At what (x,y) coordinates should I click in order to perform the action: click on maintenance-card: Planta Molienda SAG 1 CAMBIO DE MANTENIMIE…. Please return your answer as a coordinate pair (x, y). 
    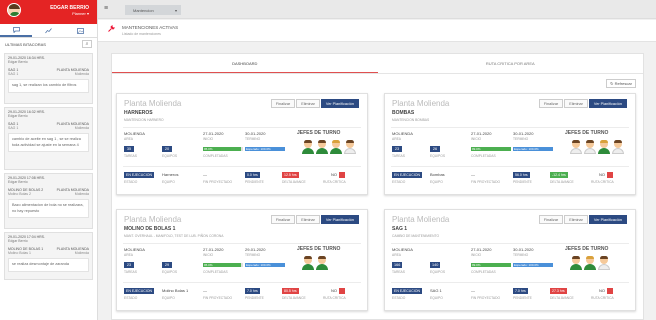
    Looking at the image, I should click on (510, 260).